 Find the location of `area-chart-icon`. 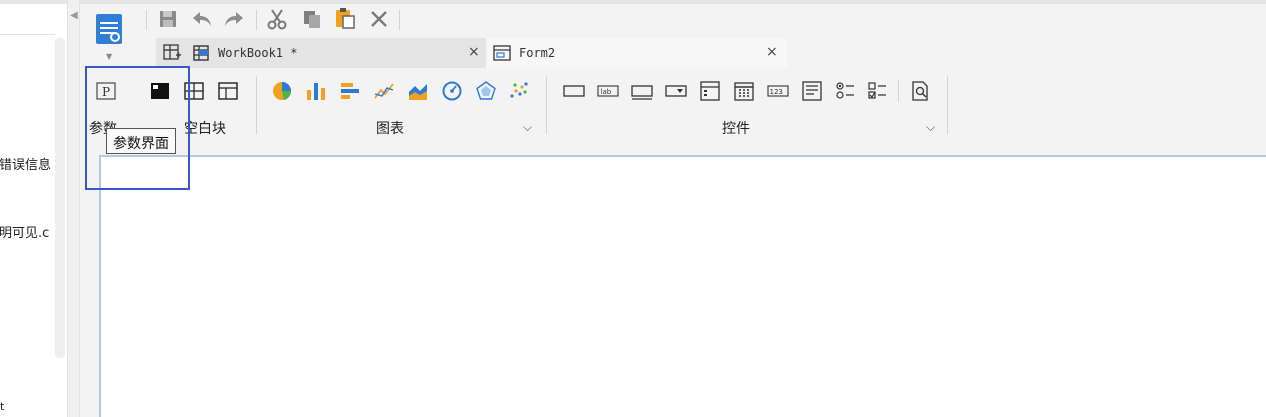

area-chart-icon is located at coordinates (418, 91).